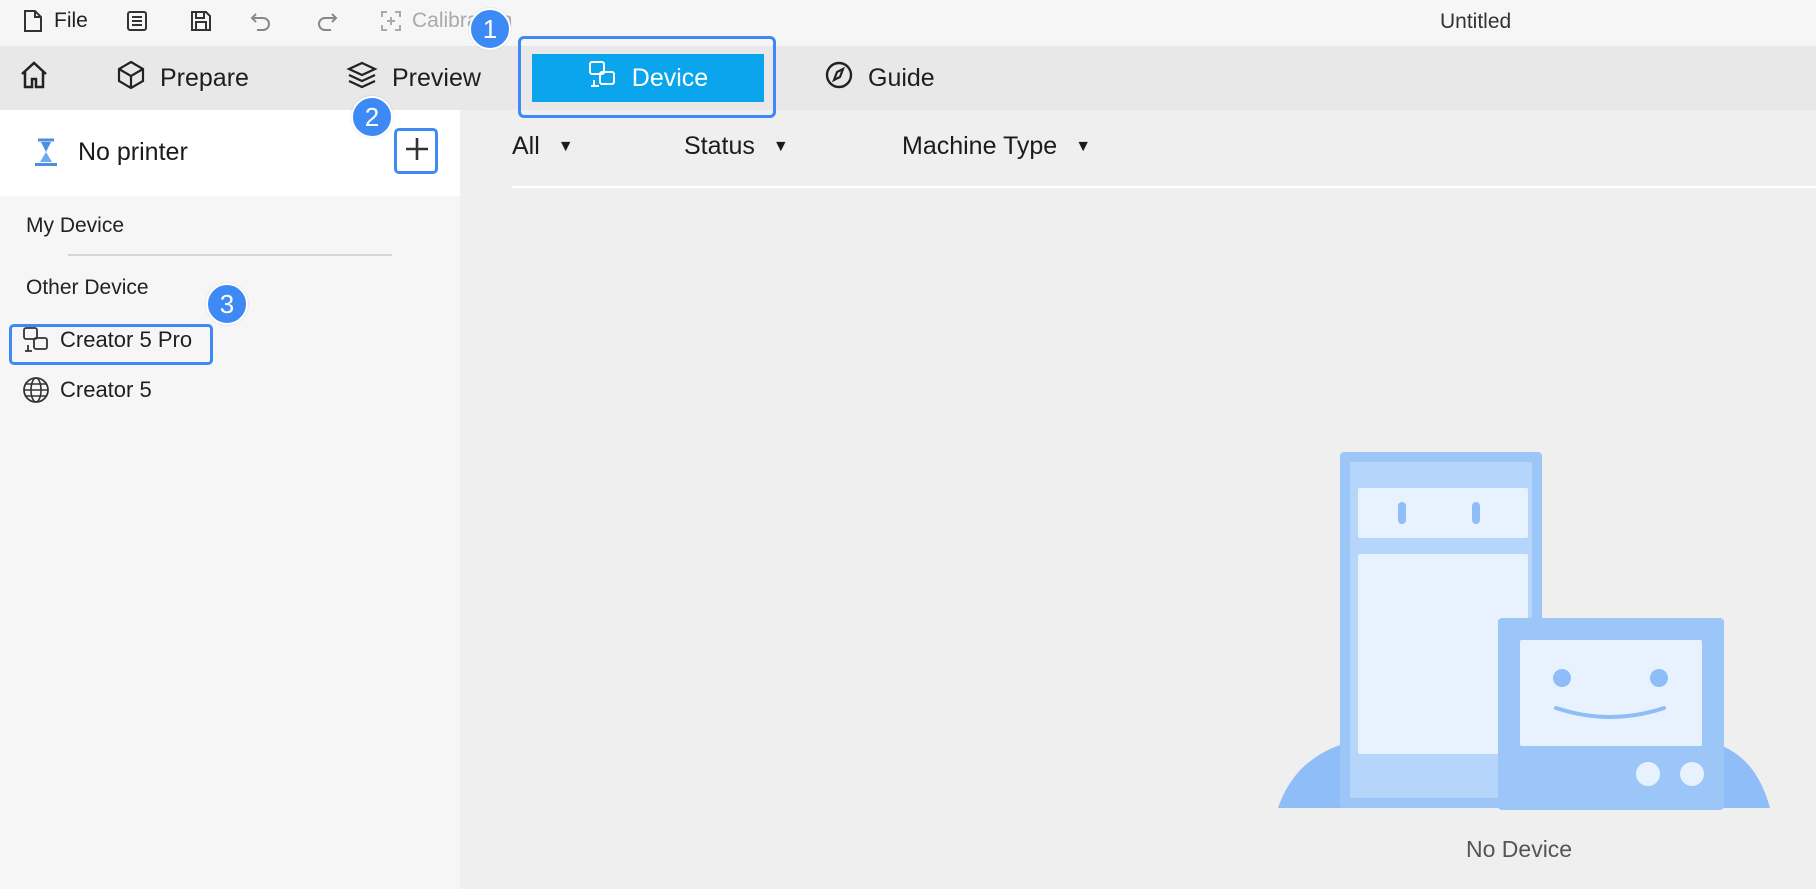 Image resolution: width=1816 pixels, height=889 pixels. What do you see at coordinates (1476, 21) in the screenshot?
I see `document-title: Untitled` at bounding box center [1476, 21].